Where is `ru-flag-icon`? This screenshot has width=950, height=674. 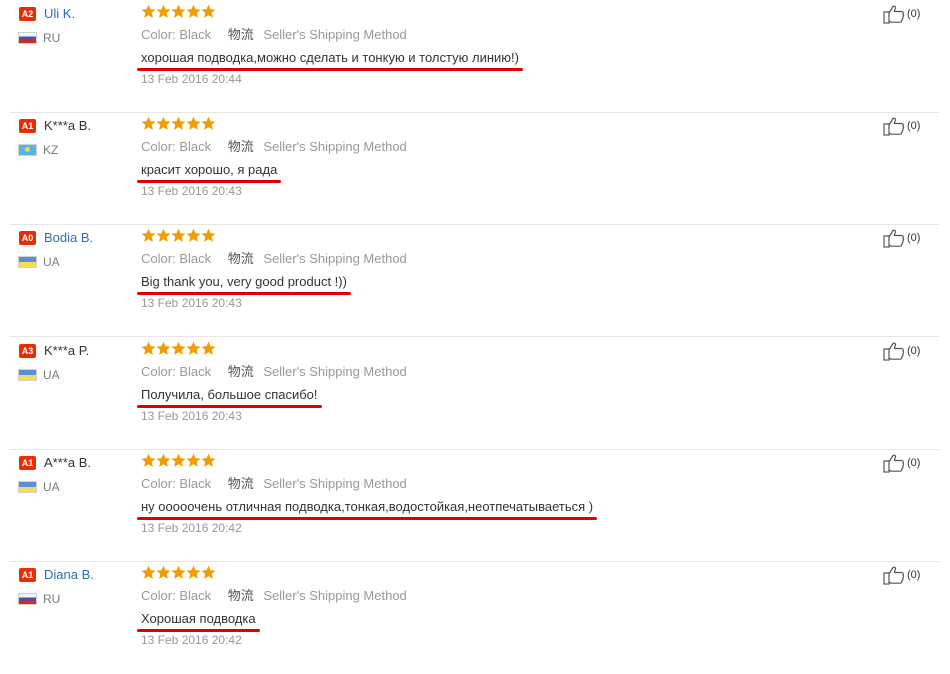 ru-flag-icon is located at coordinates (27, 38).